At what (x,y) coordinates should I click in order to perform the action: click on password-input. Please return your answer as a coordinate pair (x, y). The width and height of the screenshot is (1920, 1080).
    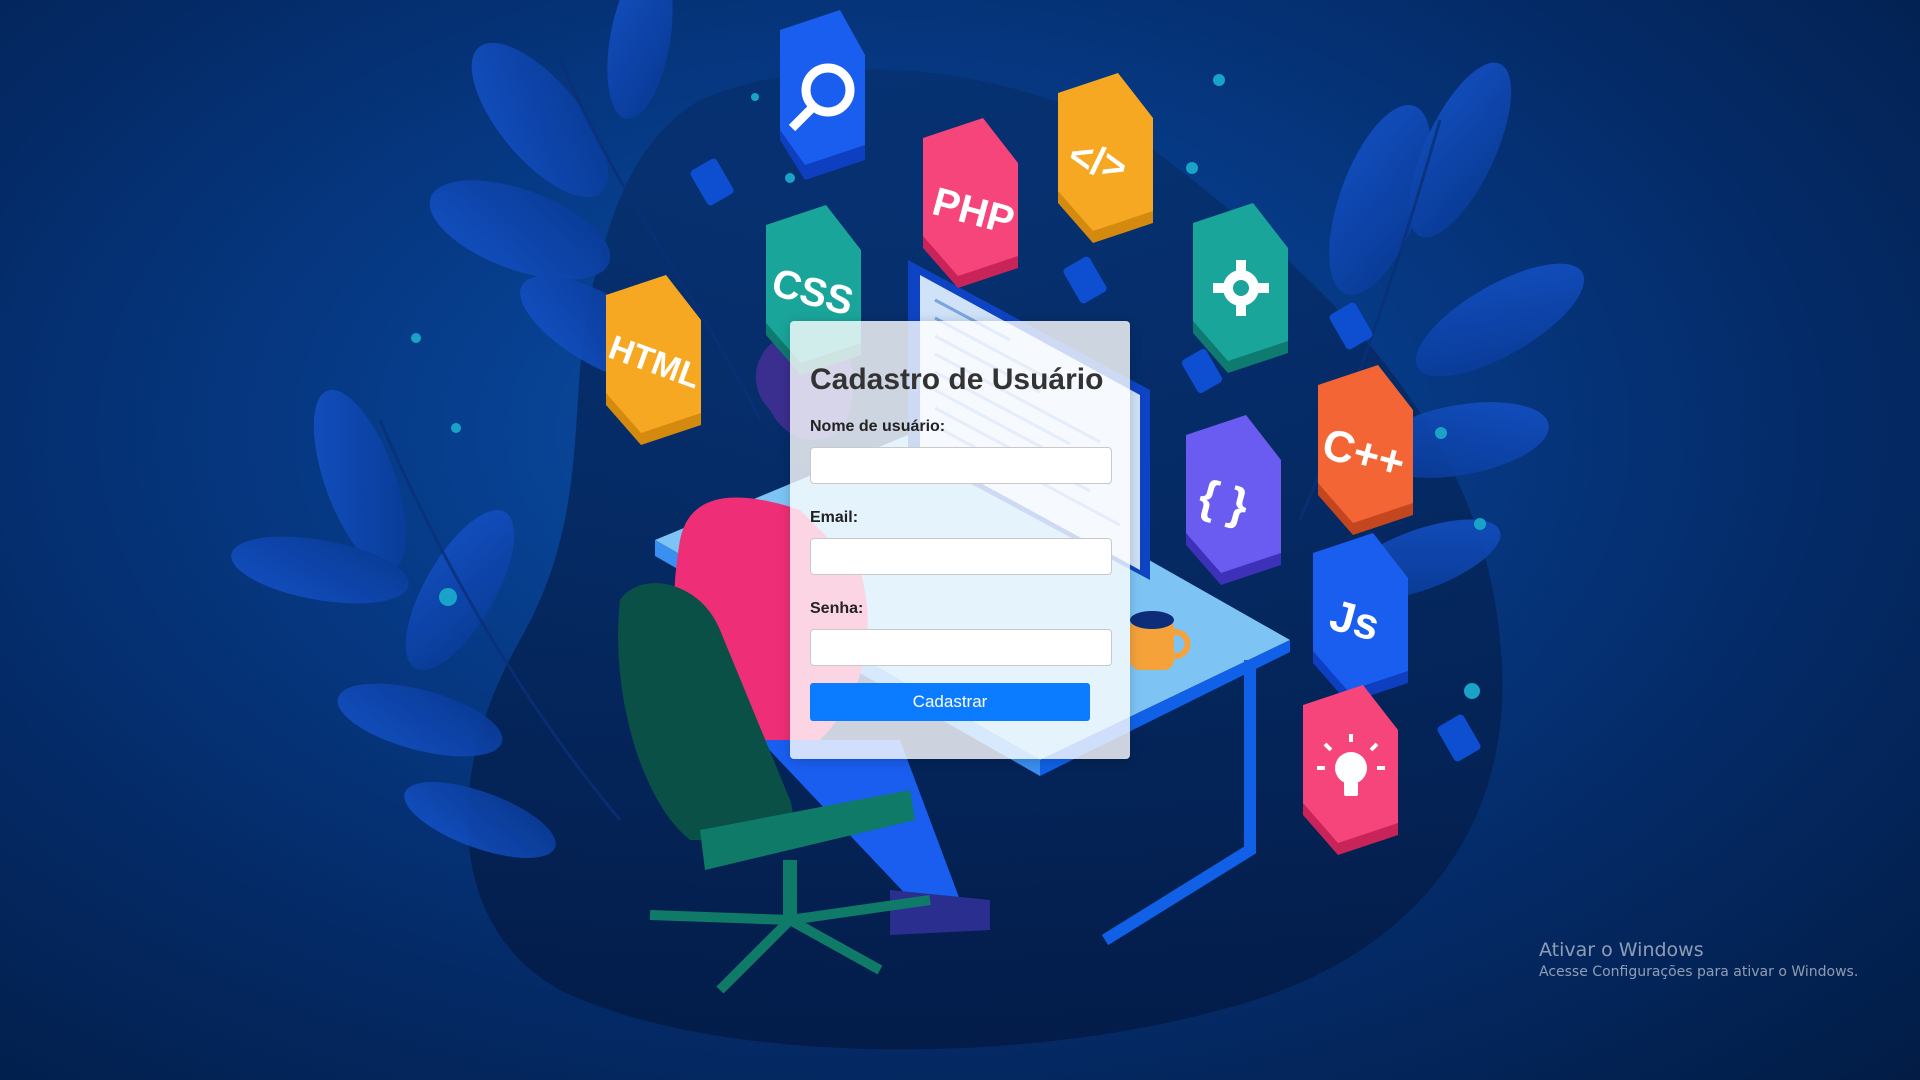
    Looking at the image, I should click on (961, 647).